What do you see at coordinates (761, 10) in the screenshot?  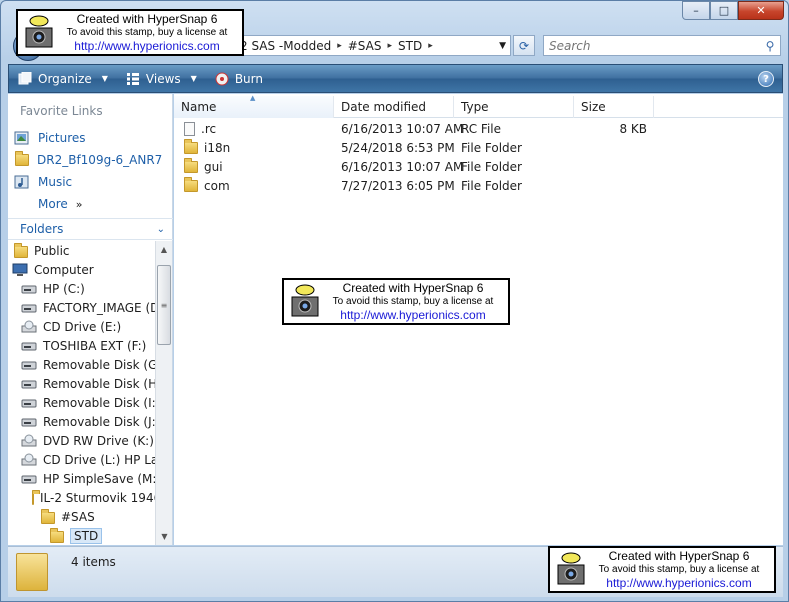 I see `close-button: ✕` at bounding box center [761, 10].